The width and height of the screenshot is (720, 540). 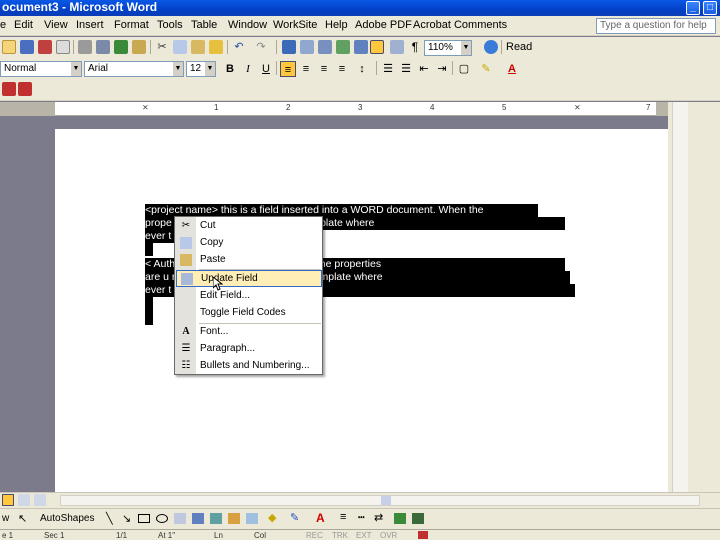 What do you see at coordinates (388, 535) in the screenshot?
I see `status-ovr: OVR` at bounding box center [388, 535].